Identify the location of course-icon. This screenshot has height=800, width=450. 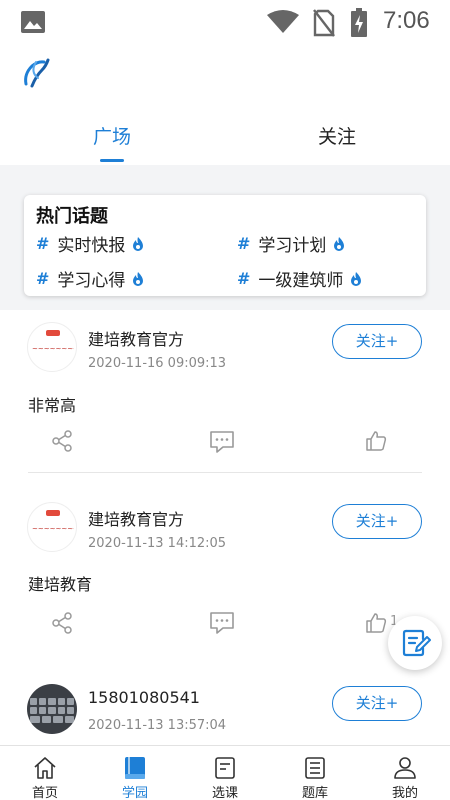
(225, 768).